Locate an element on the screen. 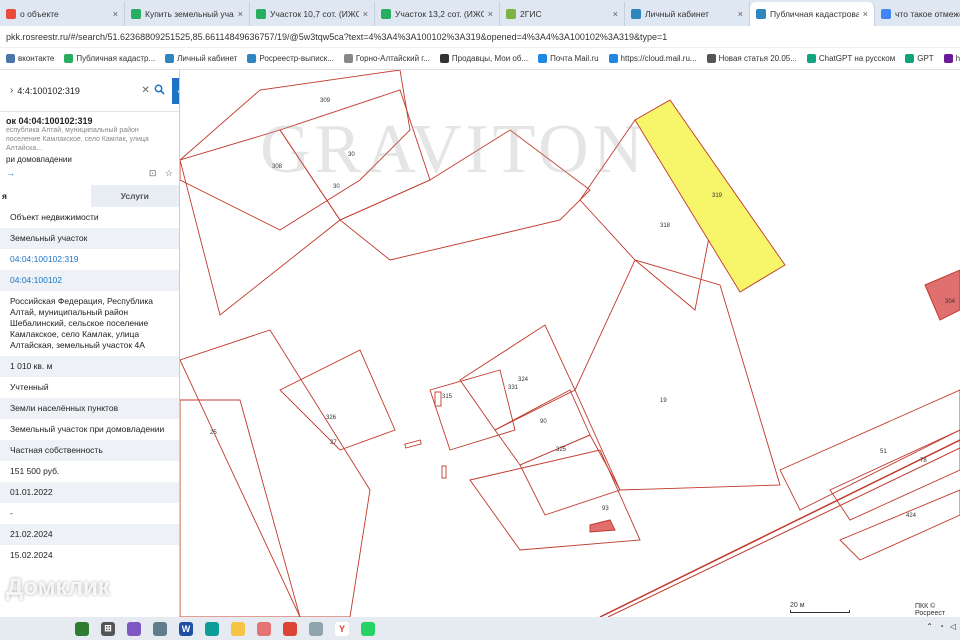 The width and height of the screenshot is (960, 640). calculator-icon is located at coordinates (160, 628).